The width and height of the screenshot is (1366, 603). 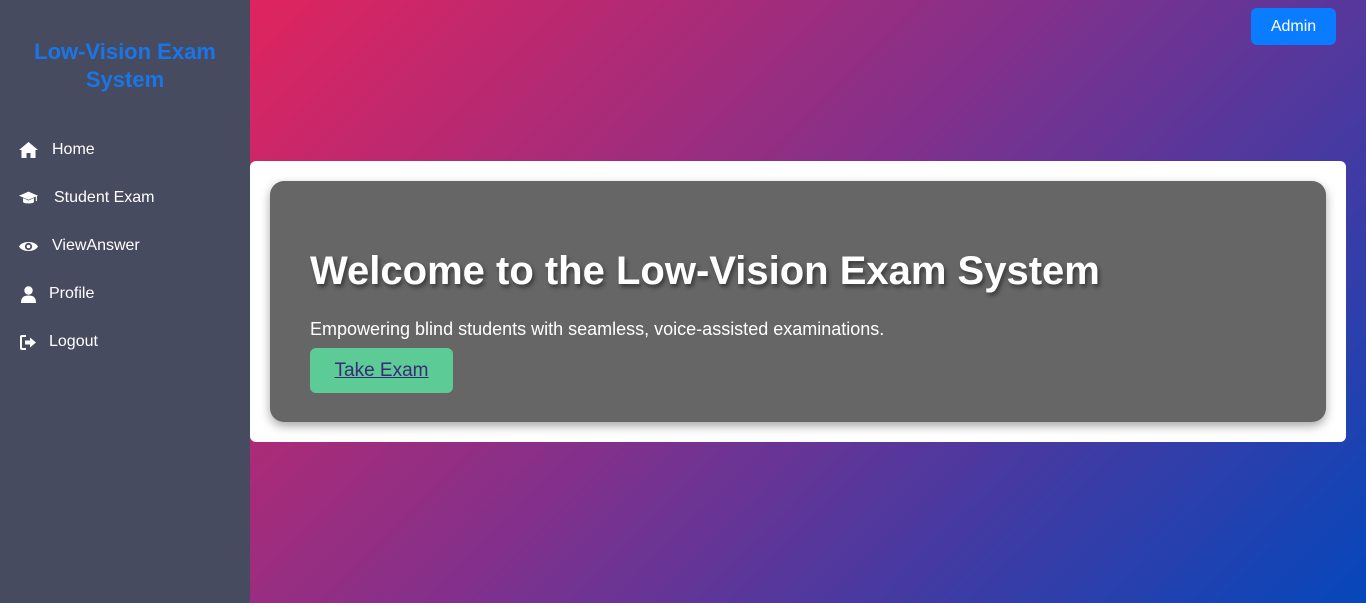 I want to click on graduation-cap-icon, so click(x=28, y=198).